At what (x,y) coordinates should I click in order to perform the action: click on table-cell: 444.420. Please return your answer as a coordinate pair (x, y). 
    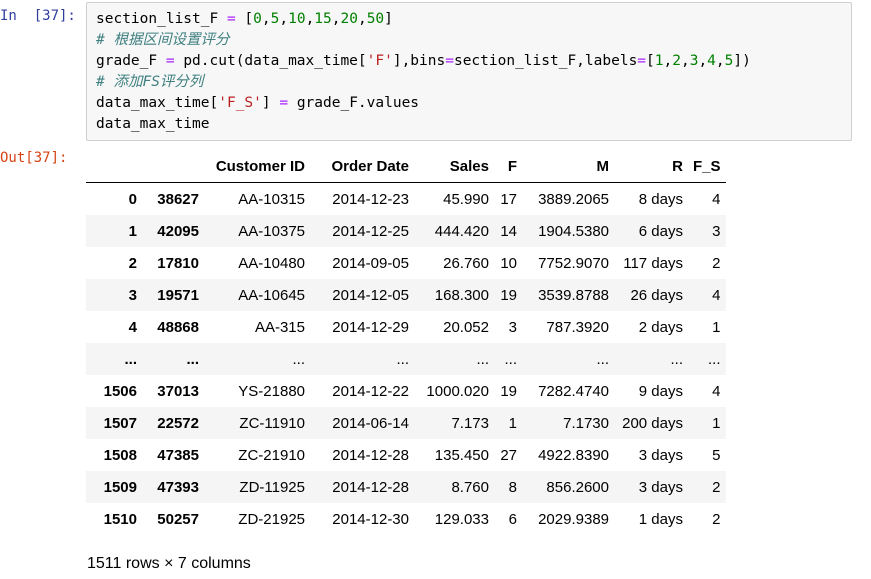
    Looking at the image, I should click on (461, 231).